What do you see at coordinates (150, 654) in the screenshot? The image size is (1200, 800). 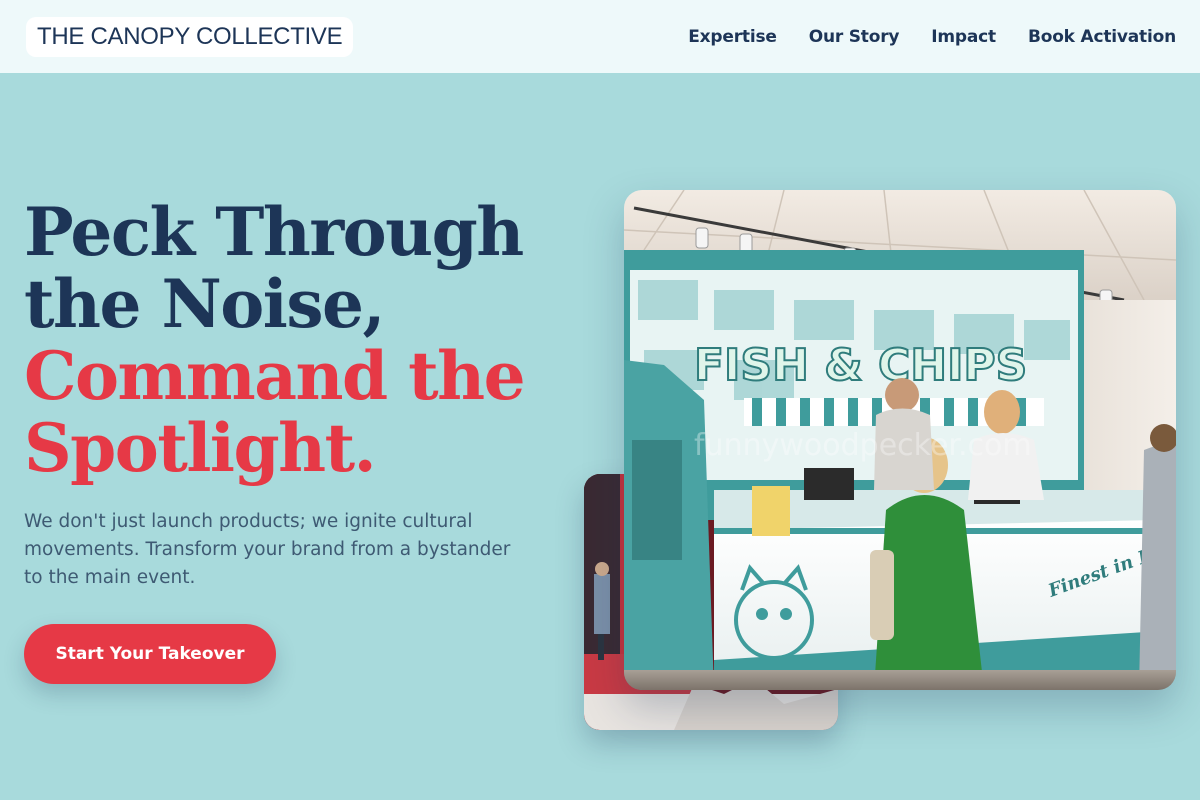 I see `start-takeover-button: Start Your Takeover` at bounding box center [150, 654].